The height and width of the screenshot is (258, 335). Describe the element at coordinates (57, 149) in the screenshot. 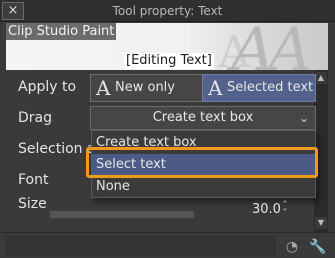

I see `selection-label: Selection a` at that location.